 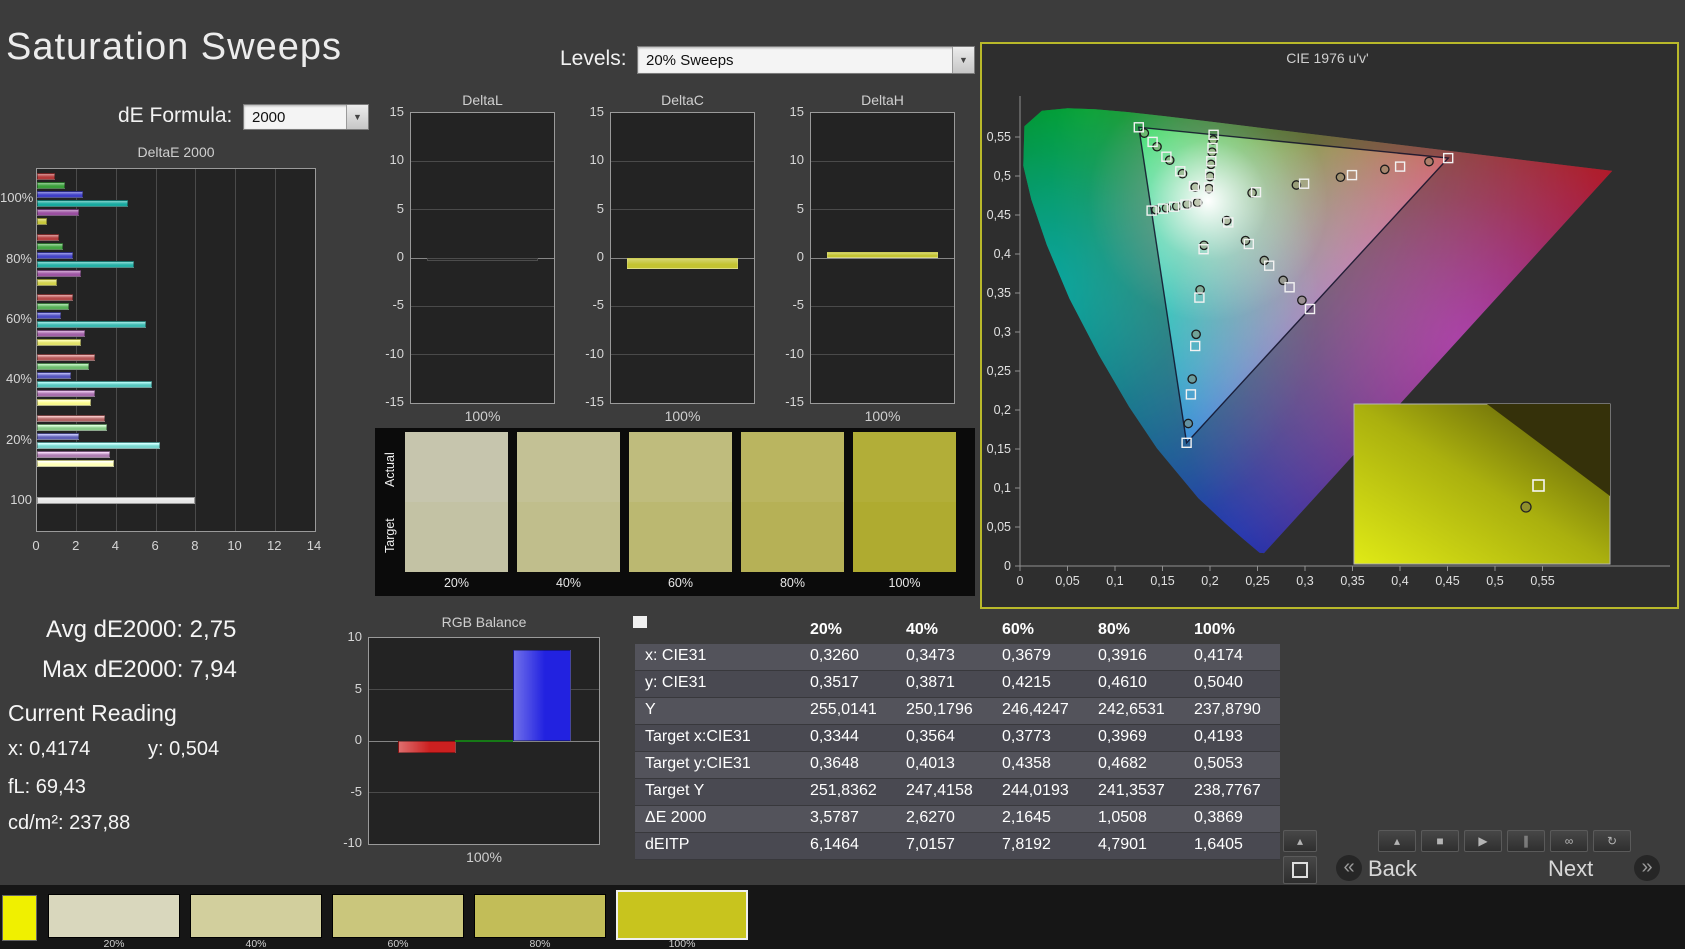 What do you see at coordinates (398, 916) in the screenshot?
I see `level-swatch-60%` at bounding box center [398, 916].